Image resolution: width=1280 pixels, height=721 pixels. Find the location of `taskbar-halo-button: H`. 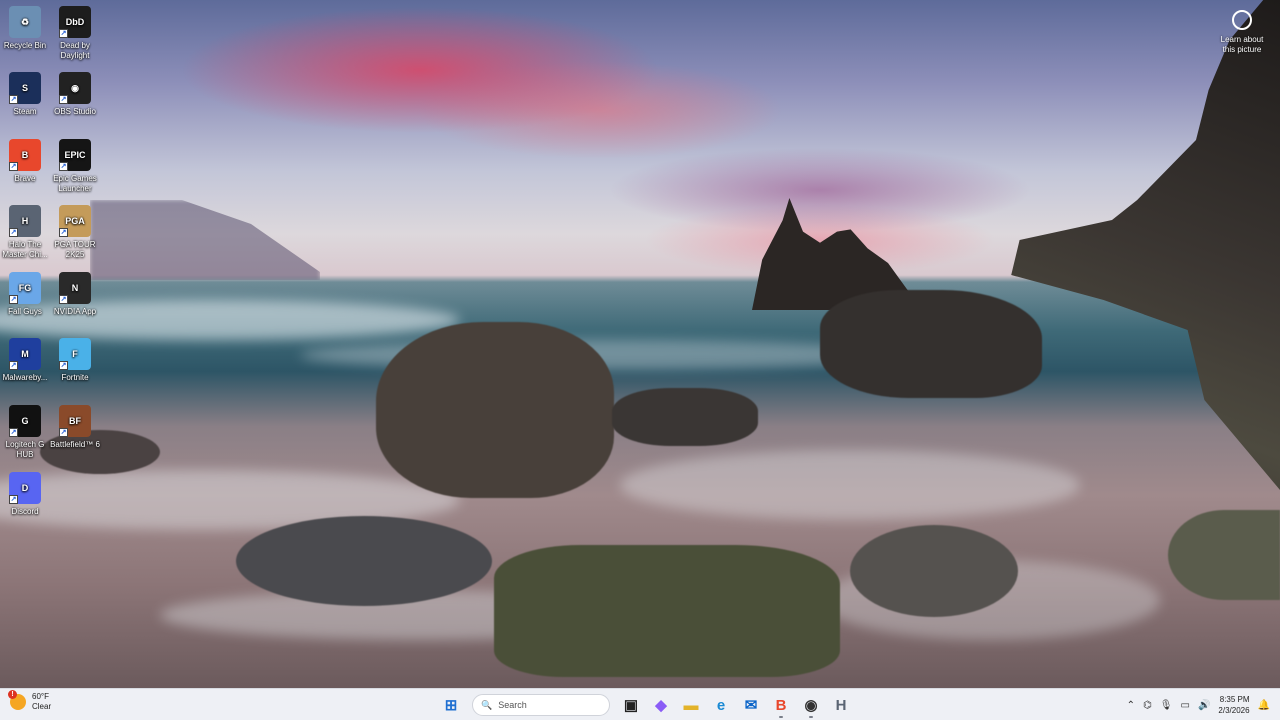

taskbar-halo-button: H is located at coordinates (841, 705).